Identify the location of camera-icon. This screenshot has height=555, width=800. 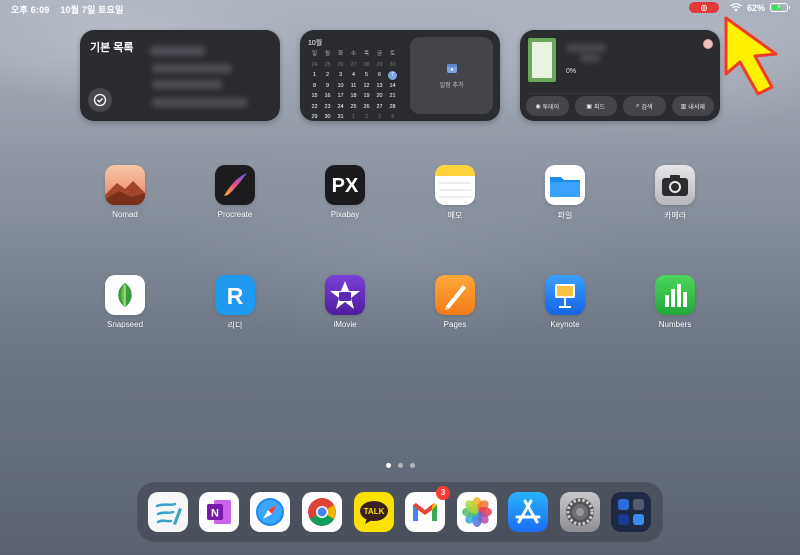
(675, 185).